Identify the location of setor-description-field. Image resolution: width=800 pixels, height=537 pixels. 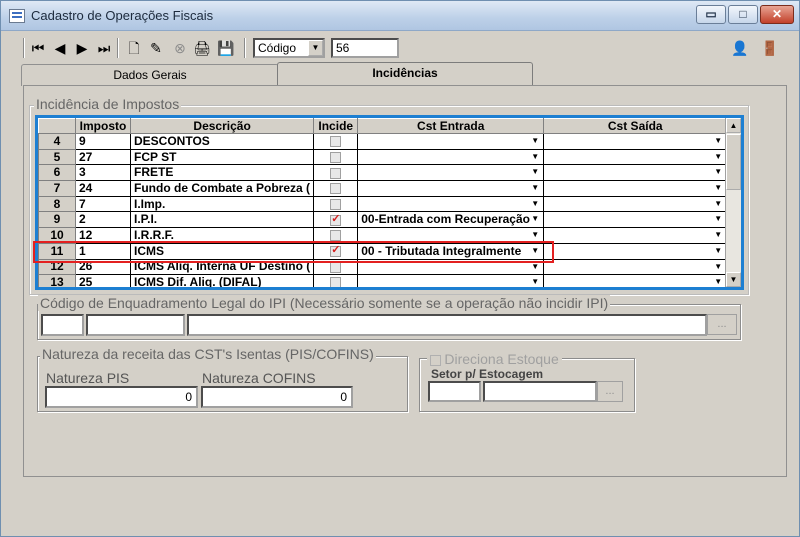
(540, 391).